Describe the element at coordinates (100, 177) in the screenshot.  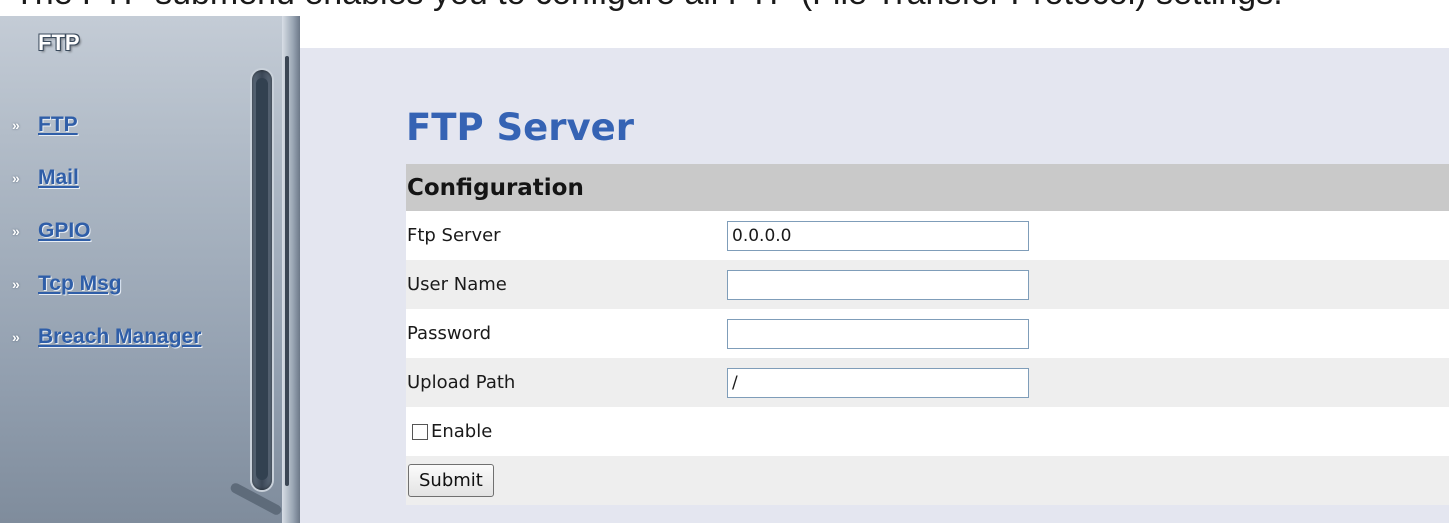
I see `sidebar-item-mail: » Mail` at that location.